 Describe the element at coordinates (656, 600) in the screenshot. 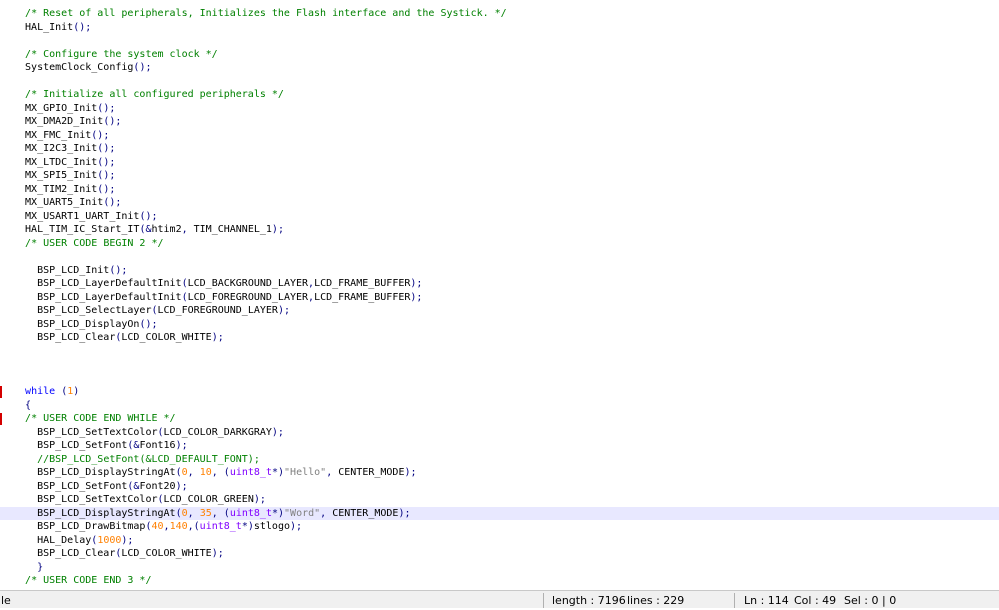

I see `status-lines: lines : 229` at that location.